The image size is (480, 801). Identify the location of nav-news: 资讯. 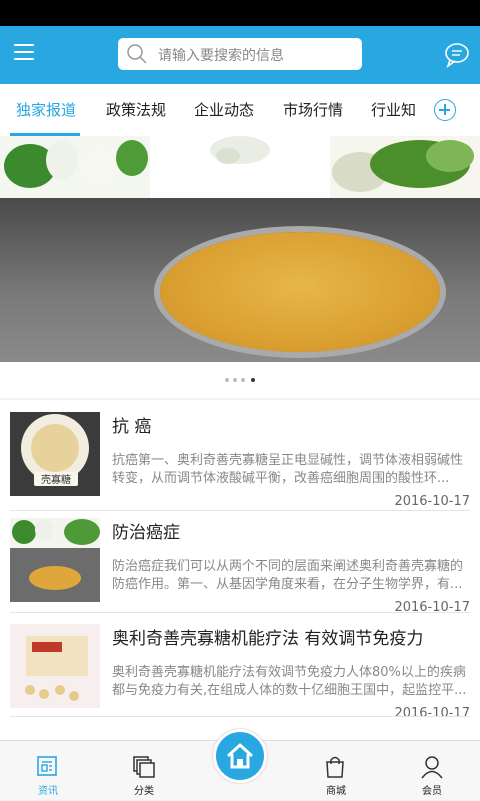
(48, 771).